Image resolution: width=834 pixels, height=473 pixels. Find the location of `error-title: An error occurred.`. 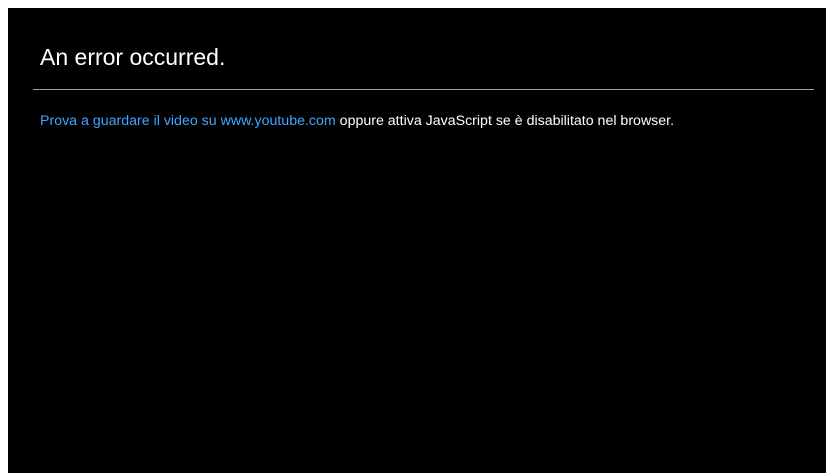

error-title: An error occurred. is located at coordinates (133, 57).